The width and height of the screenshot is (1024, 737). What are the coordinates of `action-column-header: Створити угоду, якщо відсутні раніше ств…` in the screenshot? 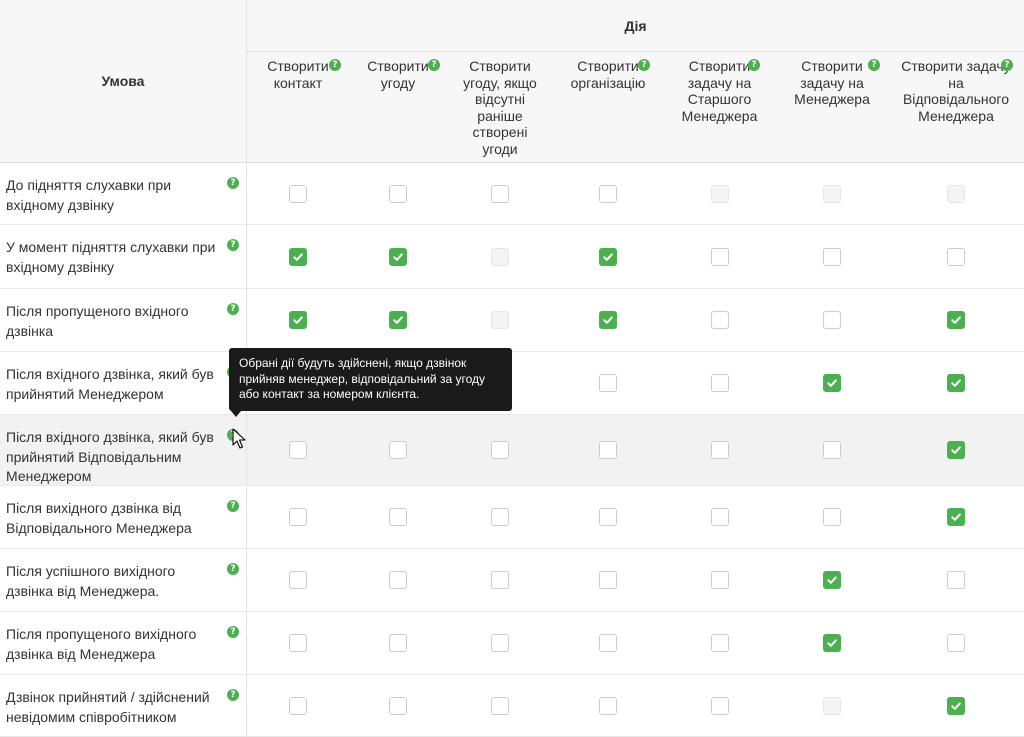 It's located at (500, 107).